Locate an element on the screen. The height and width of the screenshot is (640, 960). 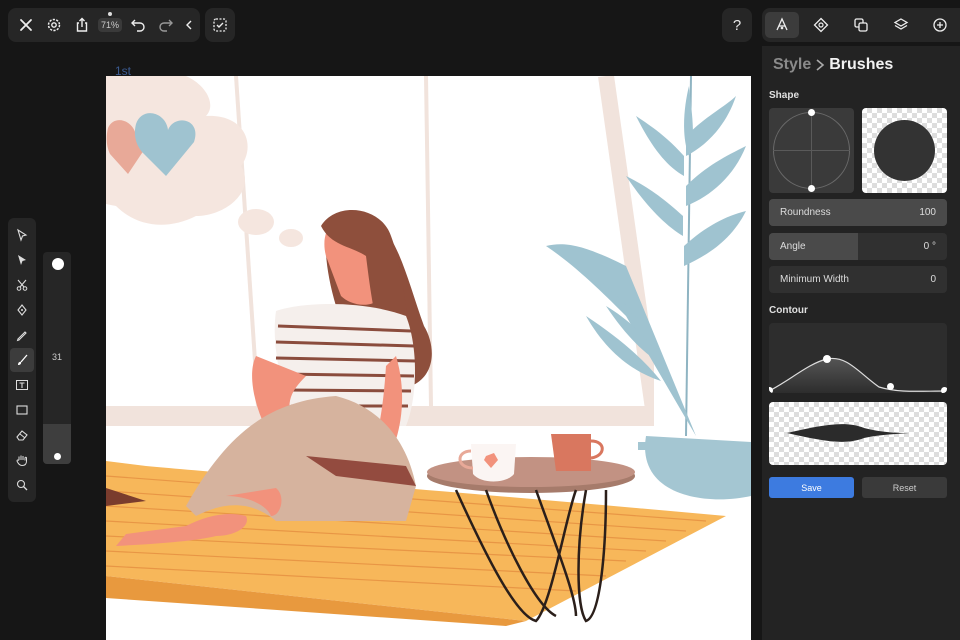
fill-tab-icon is located at coordinates (821, 25).